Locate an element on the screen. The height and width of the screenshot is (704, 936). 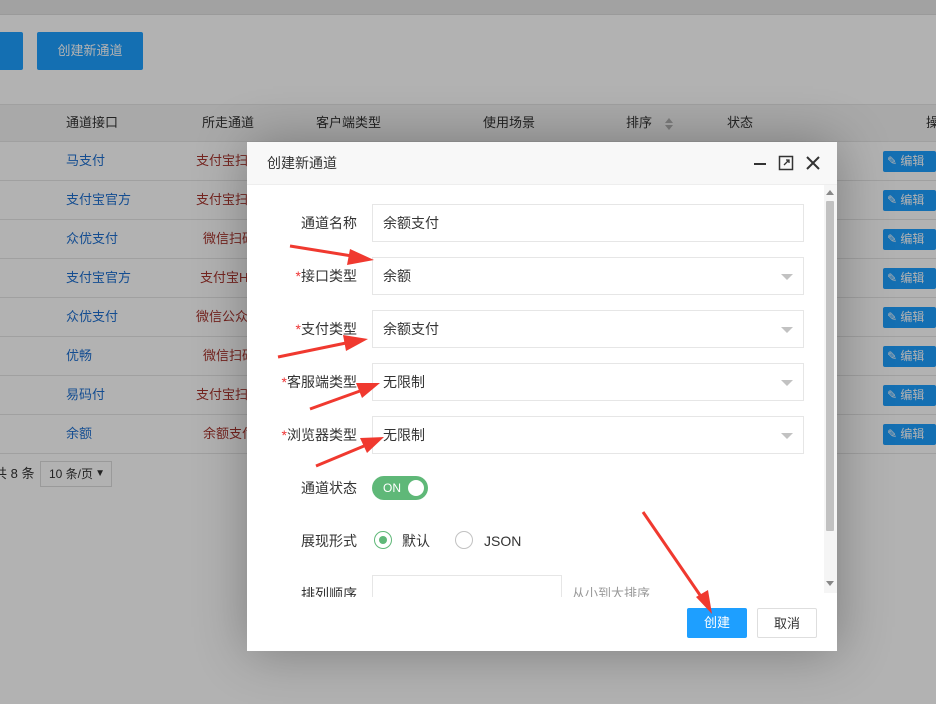
scroll-down-icon is located at coordinates (830, 583).